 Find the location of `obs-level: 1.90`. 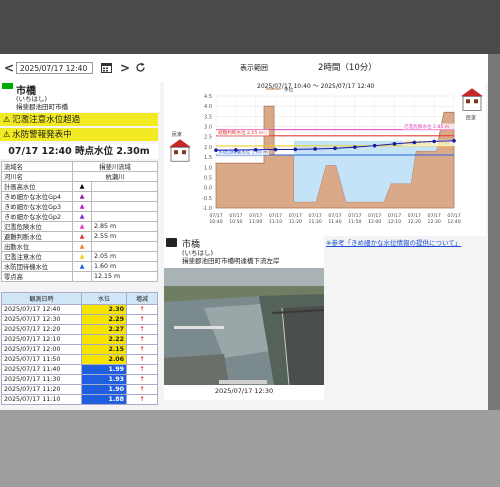

obs-level: 1.90 is located at coordinates (104, 389).